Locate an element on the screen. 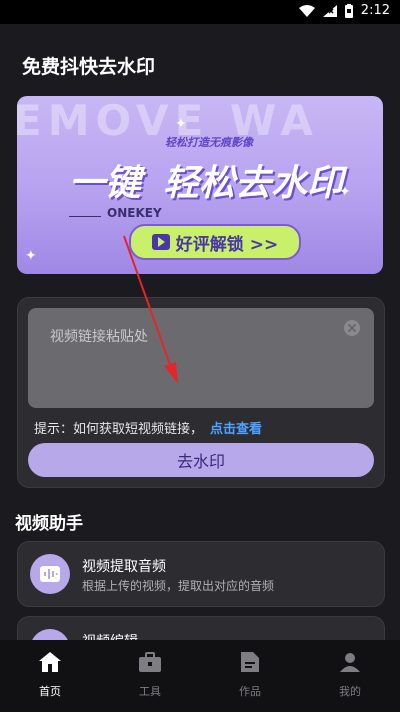 The width and height of the screenshot is (400, 712). banner-headline-right: 轻松去水印 is located at coordinates (253, 183).